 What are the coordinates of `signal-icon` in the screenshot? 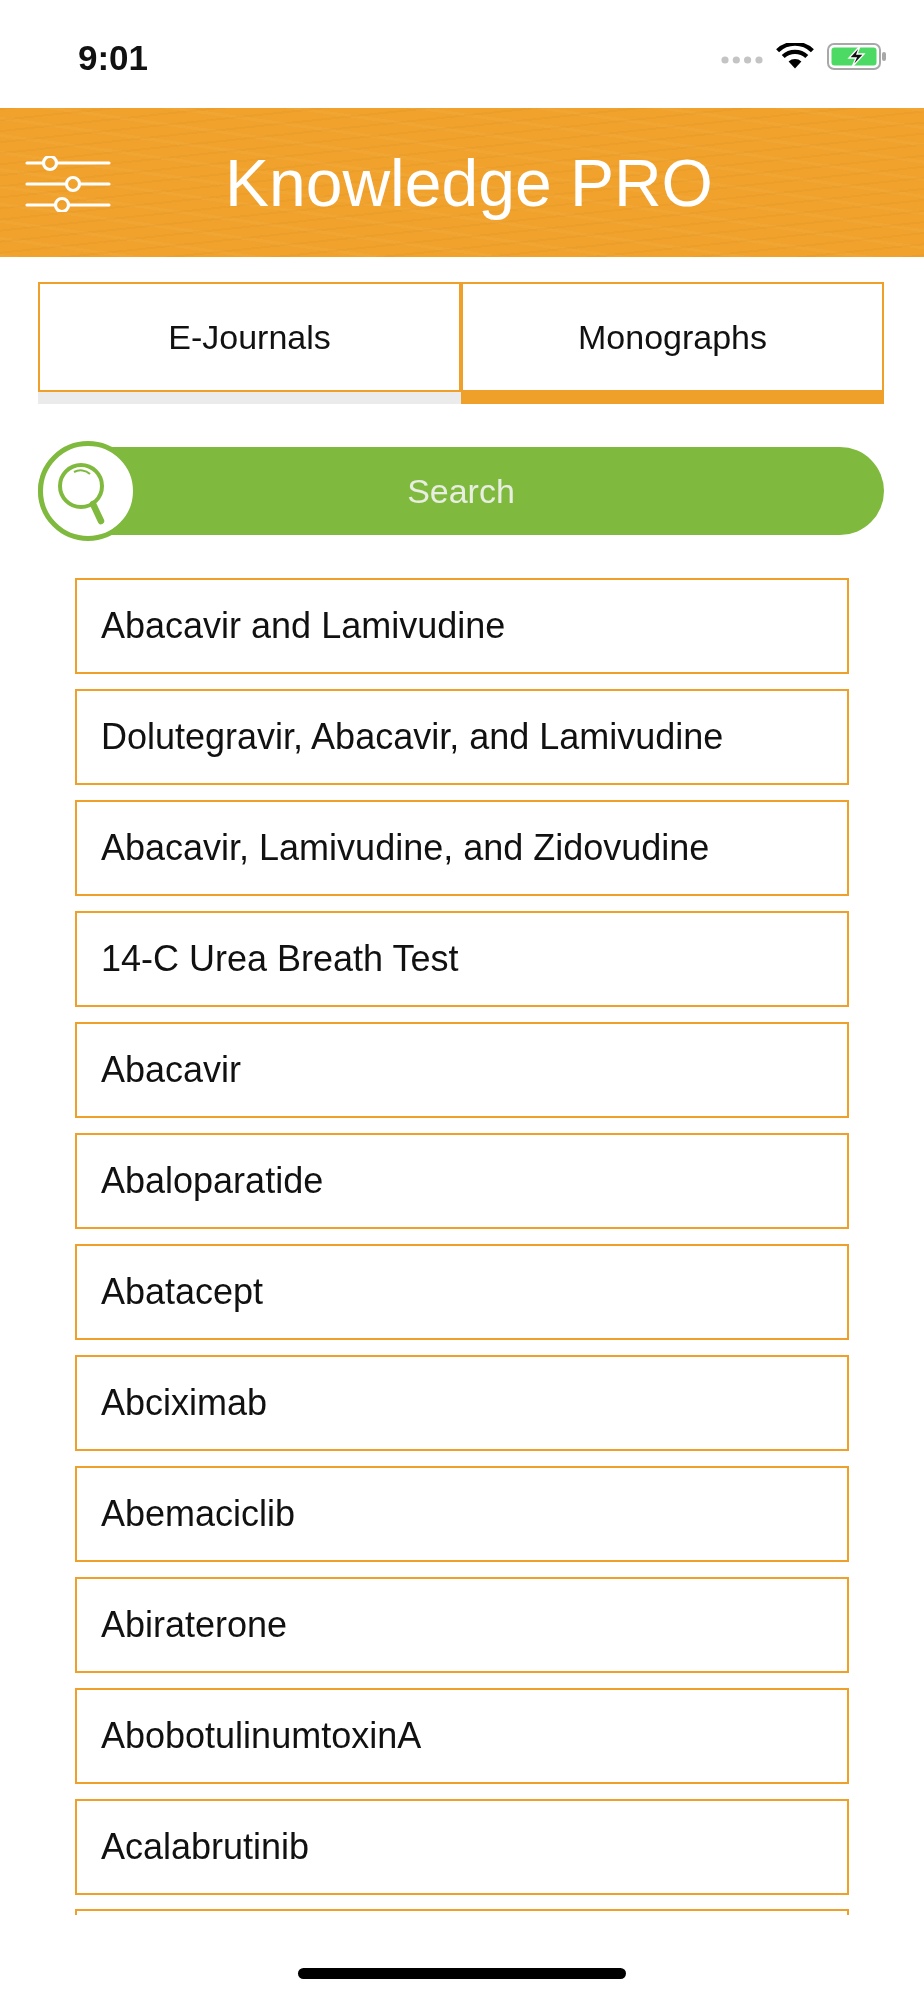 It's located at (742, 60).